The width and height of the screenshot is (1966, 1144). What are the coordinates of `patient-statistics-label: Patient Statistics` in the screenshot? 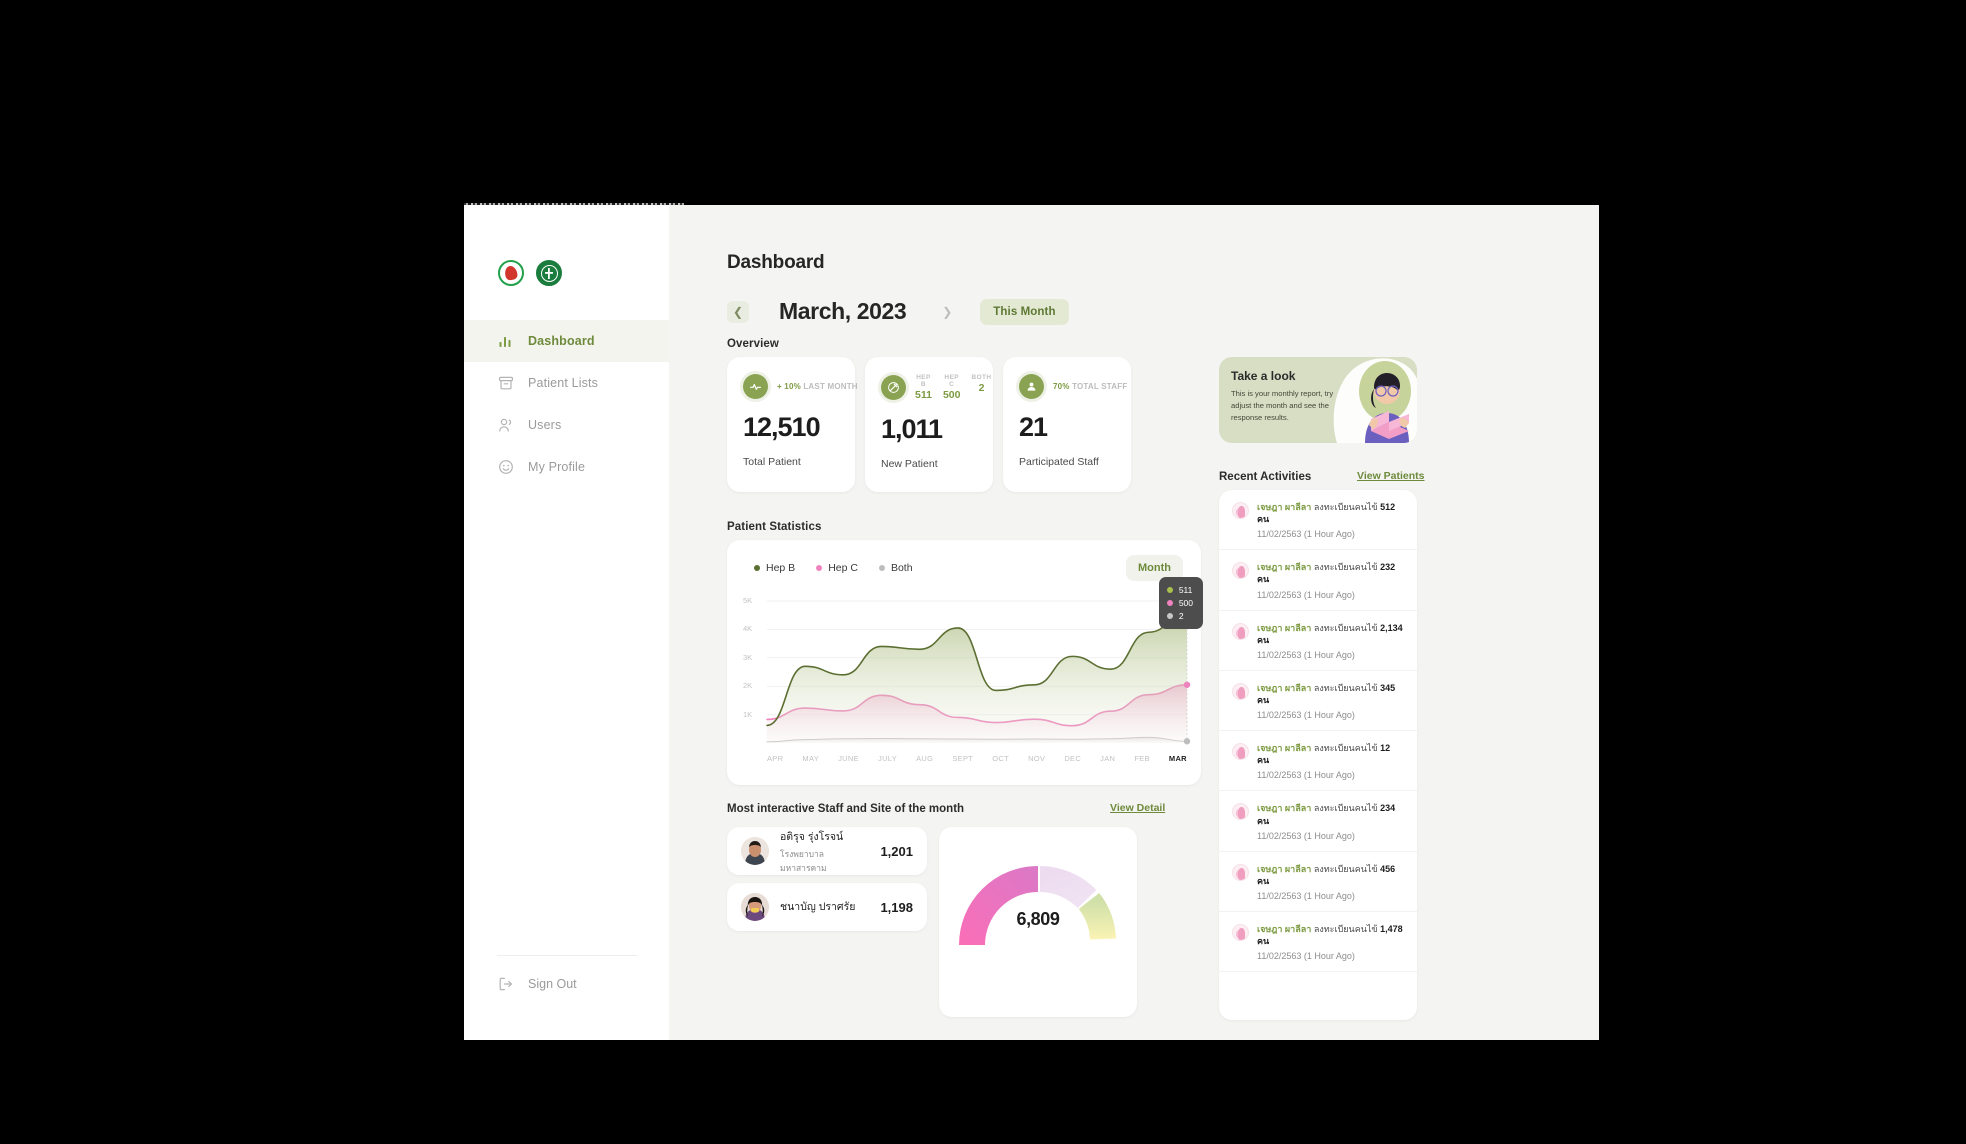 It's located at (774, 527).